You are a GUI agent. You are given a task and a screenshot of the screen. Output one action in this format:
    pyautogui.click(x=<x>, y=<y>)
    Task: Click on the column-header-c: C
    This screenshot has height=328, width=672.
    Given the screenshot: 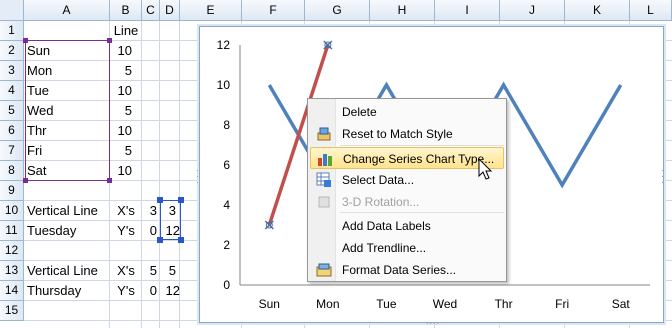 What is the action you would take?
    pyautogui.click(x=151, y=10)
    